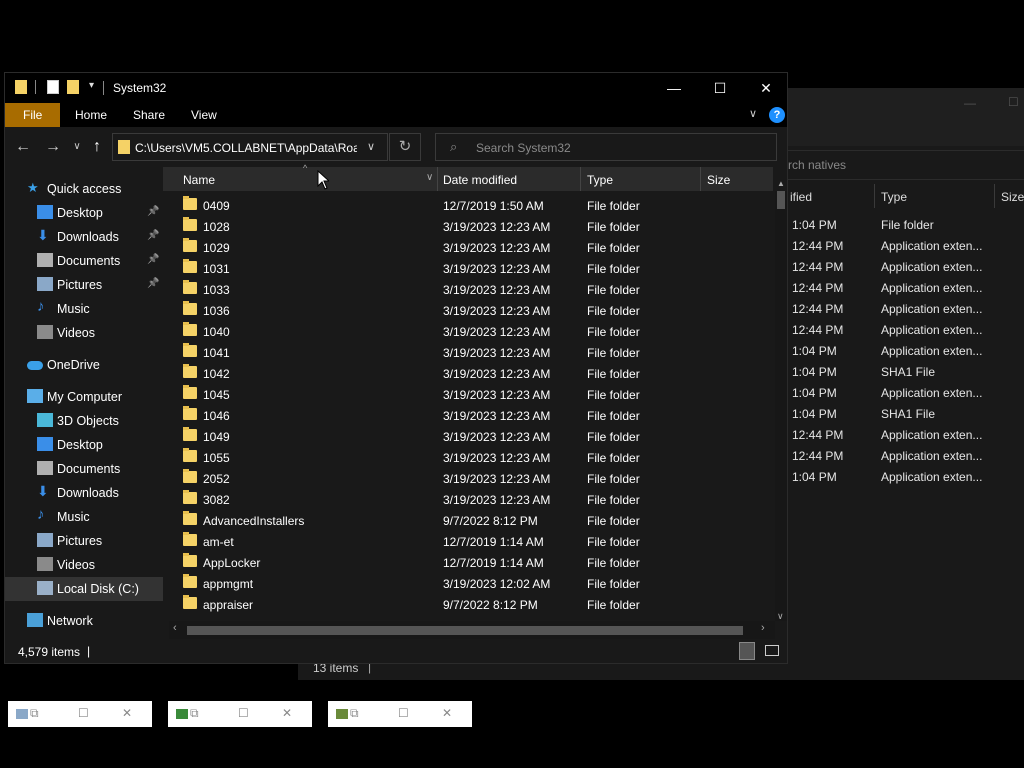  I want to click on forward-button: →, so click(53, 147).